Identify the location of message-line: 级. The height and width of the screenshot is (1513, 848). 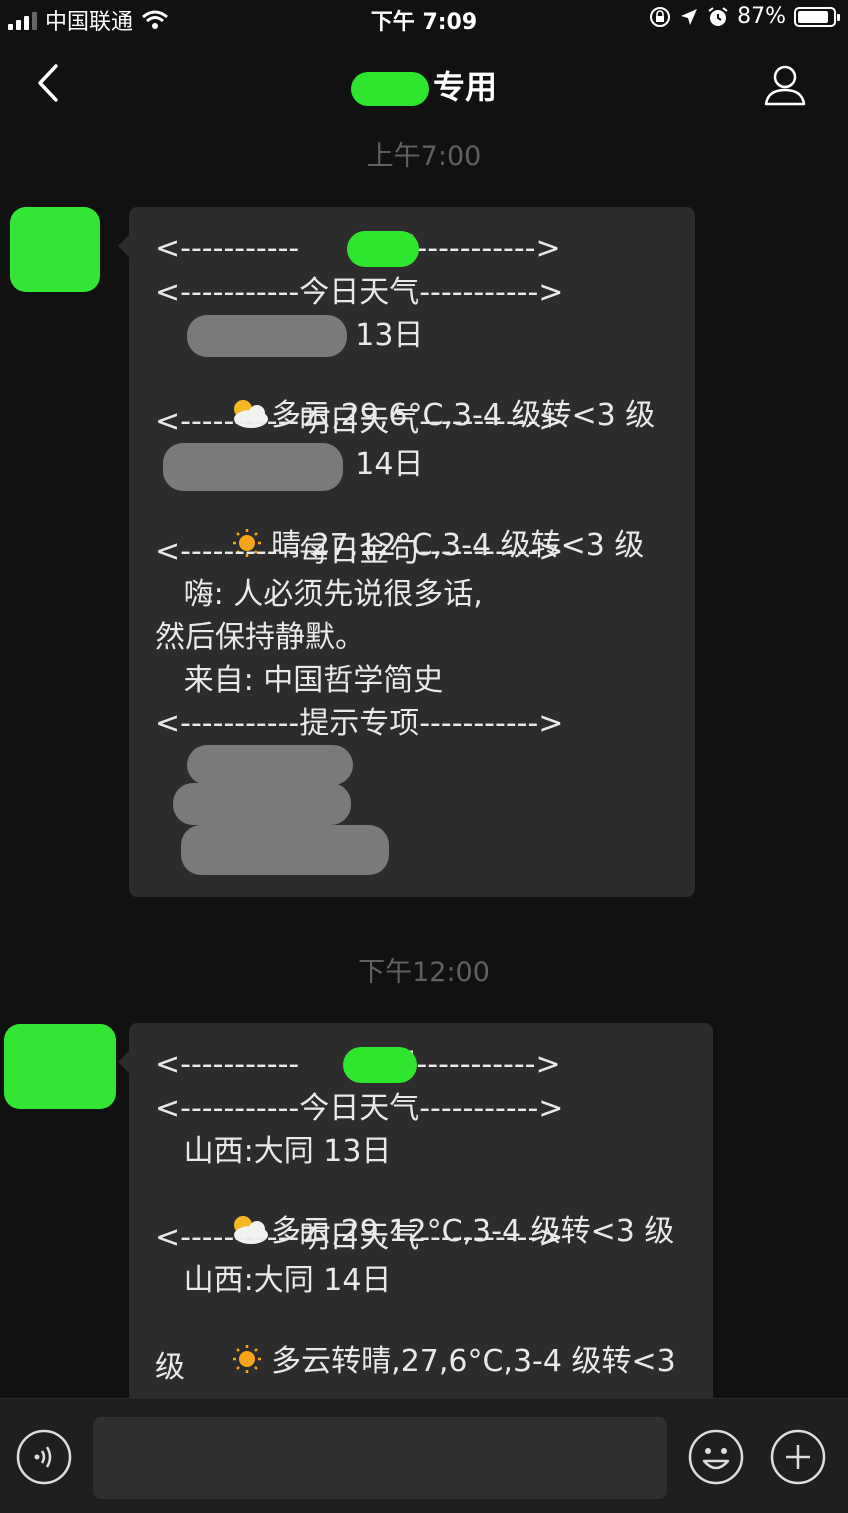
(170, 1367).